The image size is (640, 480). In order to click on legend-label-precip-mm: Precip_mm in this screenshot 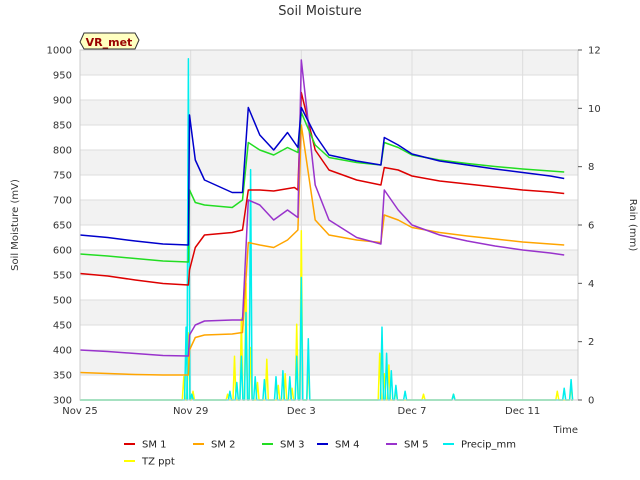, I will do `click(488, 445)`.